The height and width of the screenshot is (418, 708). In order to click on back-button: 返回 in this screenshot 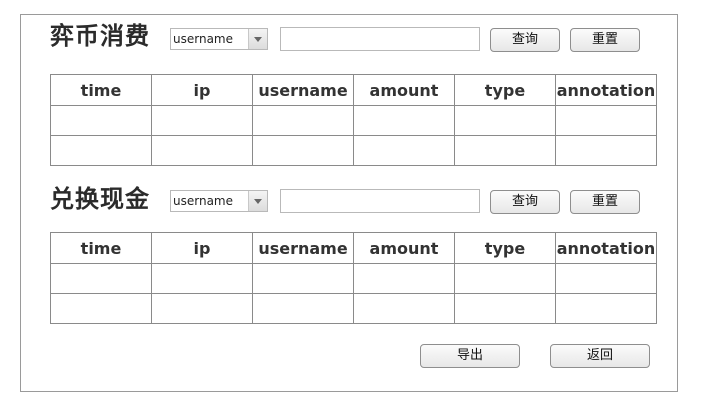, I will do `click(600, 356)`.